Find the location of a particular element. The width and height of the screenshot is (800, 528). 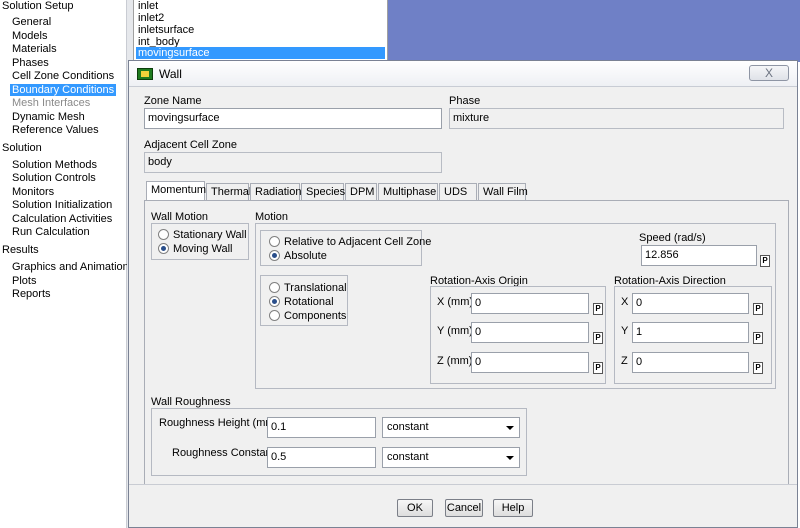

origin-z-input: 0 is located at coordinates (530, 362).